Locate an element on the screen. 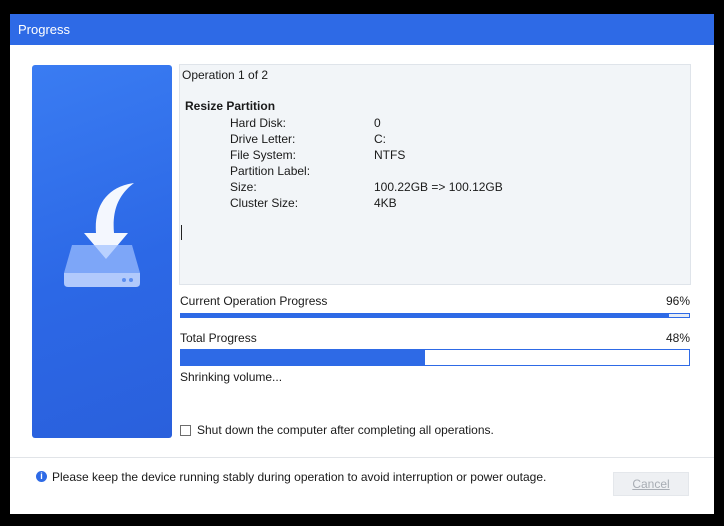 This screenshot has width=724, height=526. footer-divider is located at coordinates (362, 457).